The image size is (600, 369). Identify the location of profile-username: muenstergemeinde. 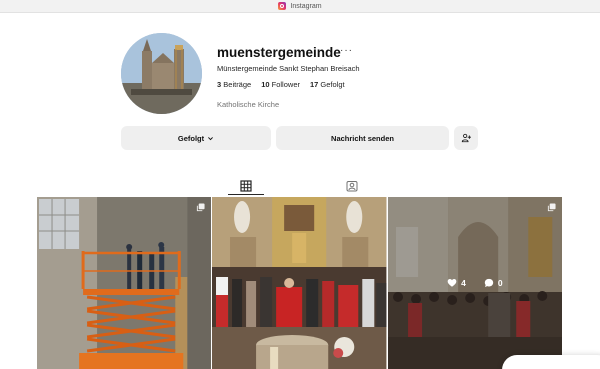
(279, 52).